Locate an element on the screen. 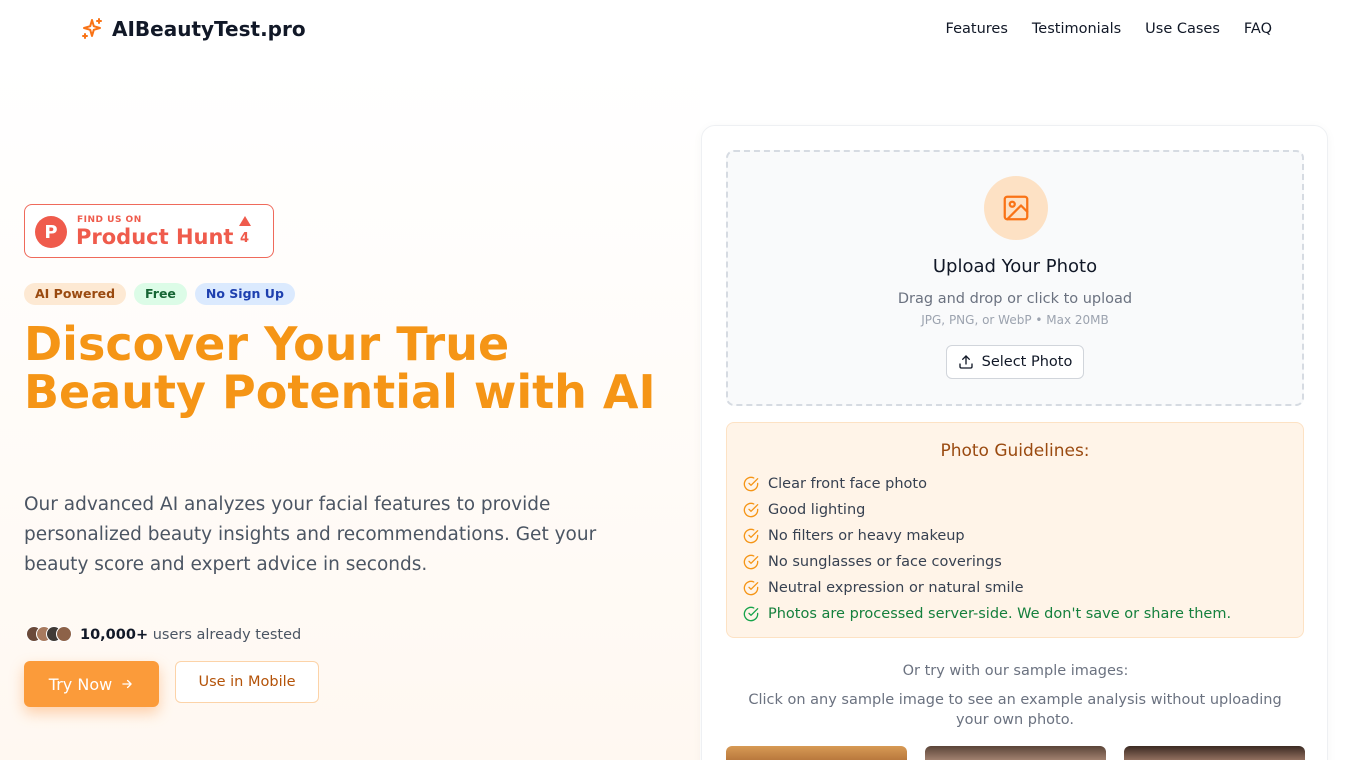  product-hunt-icon: P is located at coordinates (51, 232).